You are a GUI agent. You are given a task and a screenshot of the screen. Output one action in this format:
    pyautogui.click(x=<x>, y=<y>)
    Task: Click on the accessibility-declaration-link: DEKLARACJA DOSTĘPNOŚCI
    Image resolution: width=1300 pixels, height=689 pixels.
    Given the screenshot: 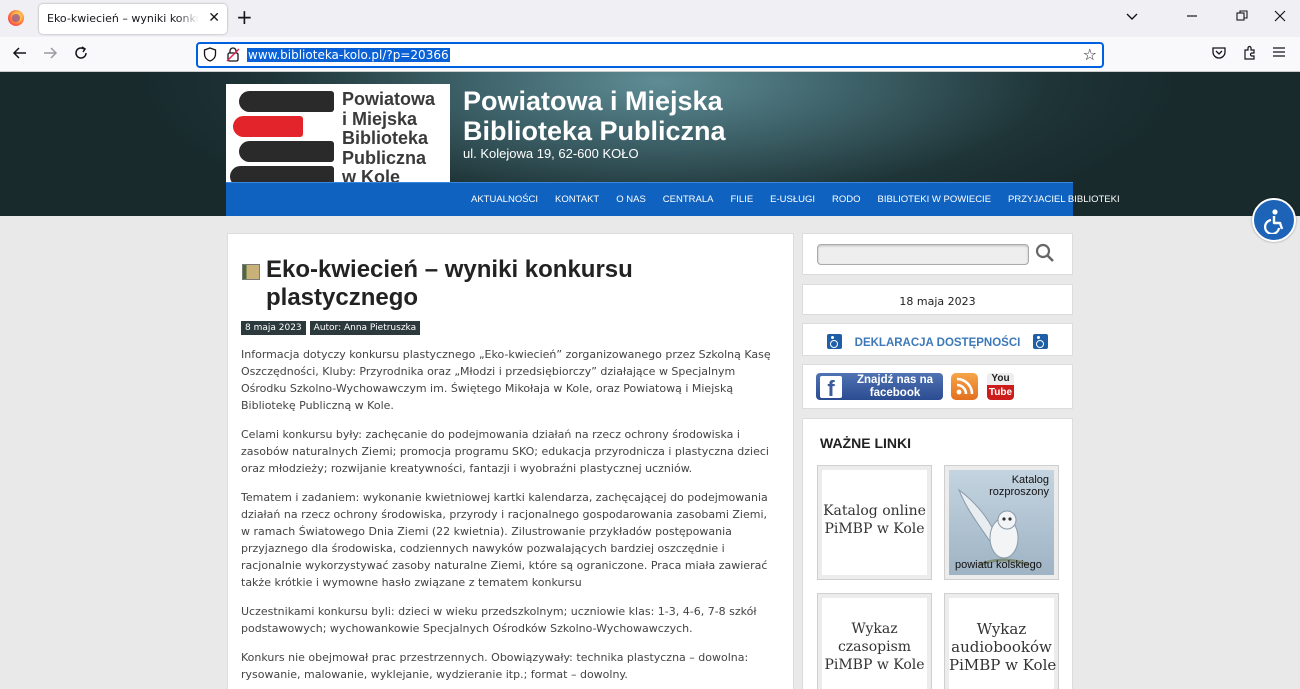 What is the action you would take?
    pyautogui.click(x=937, y=341)
    